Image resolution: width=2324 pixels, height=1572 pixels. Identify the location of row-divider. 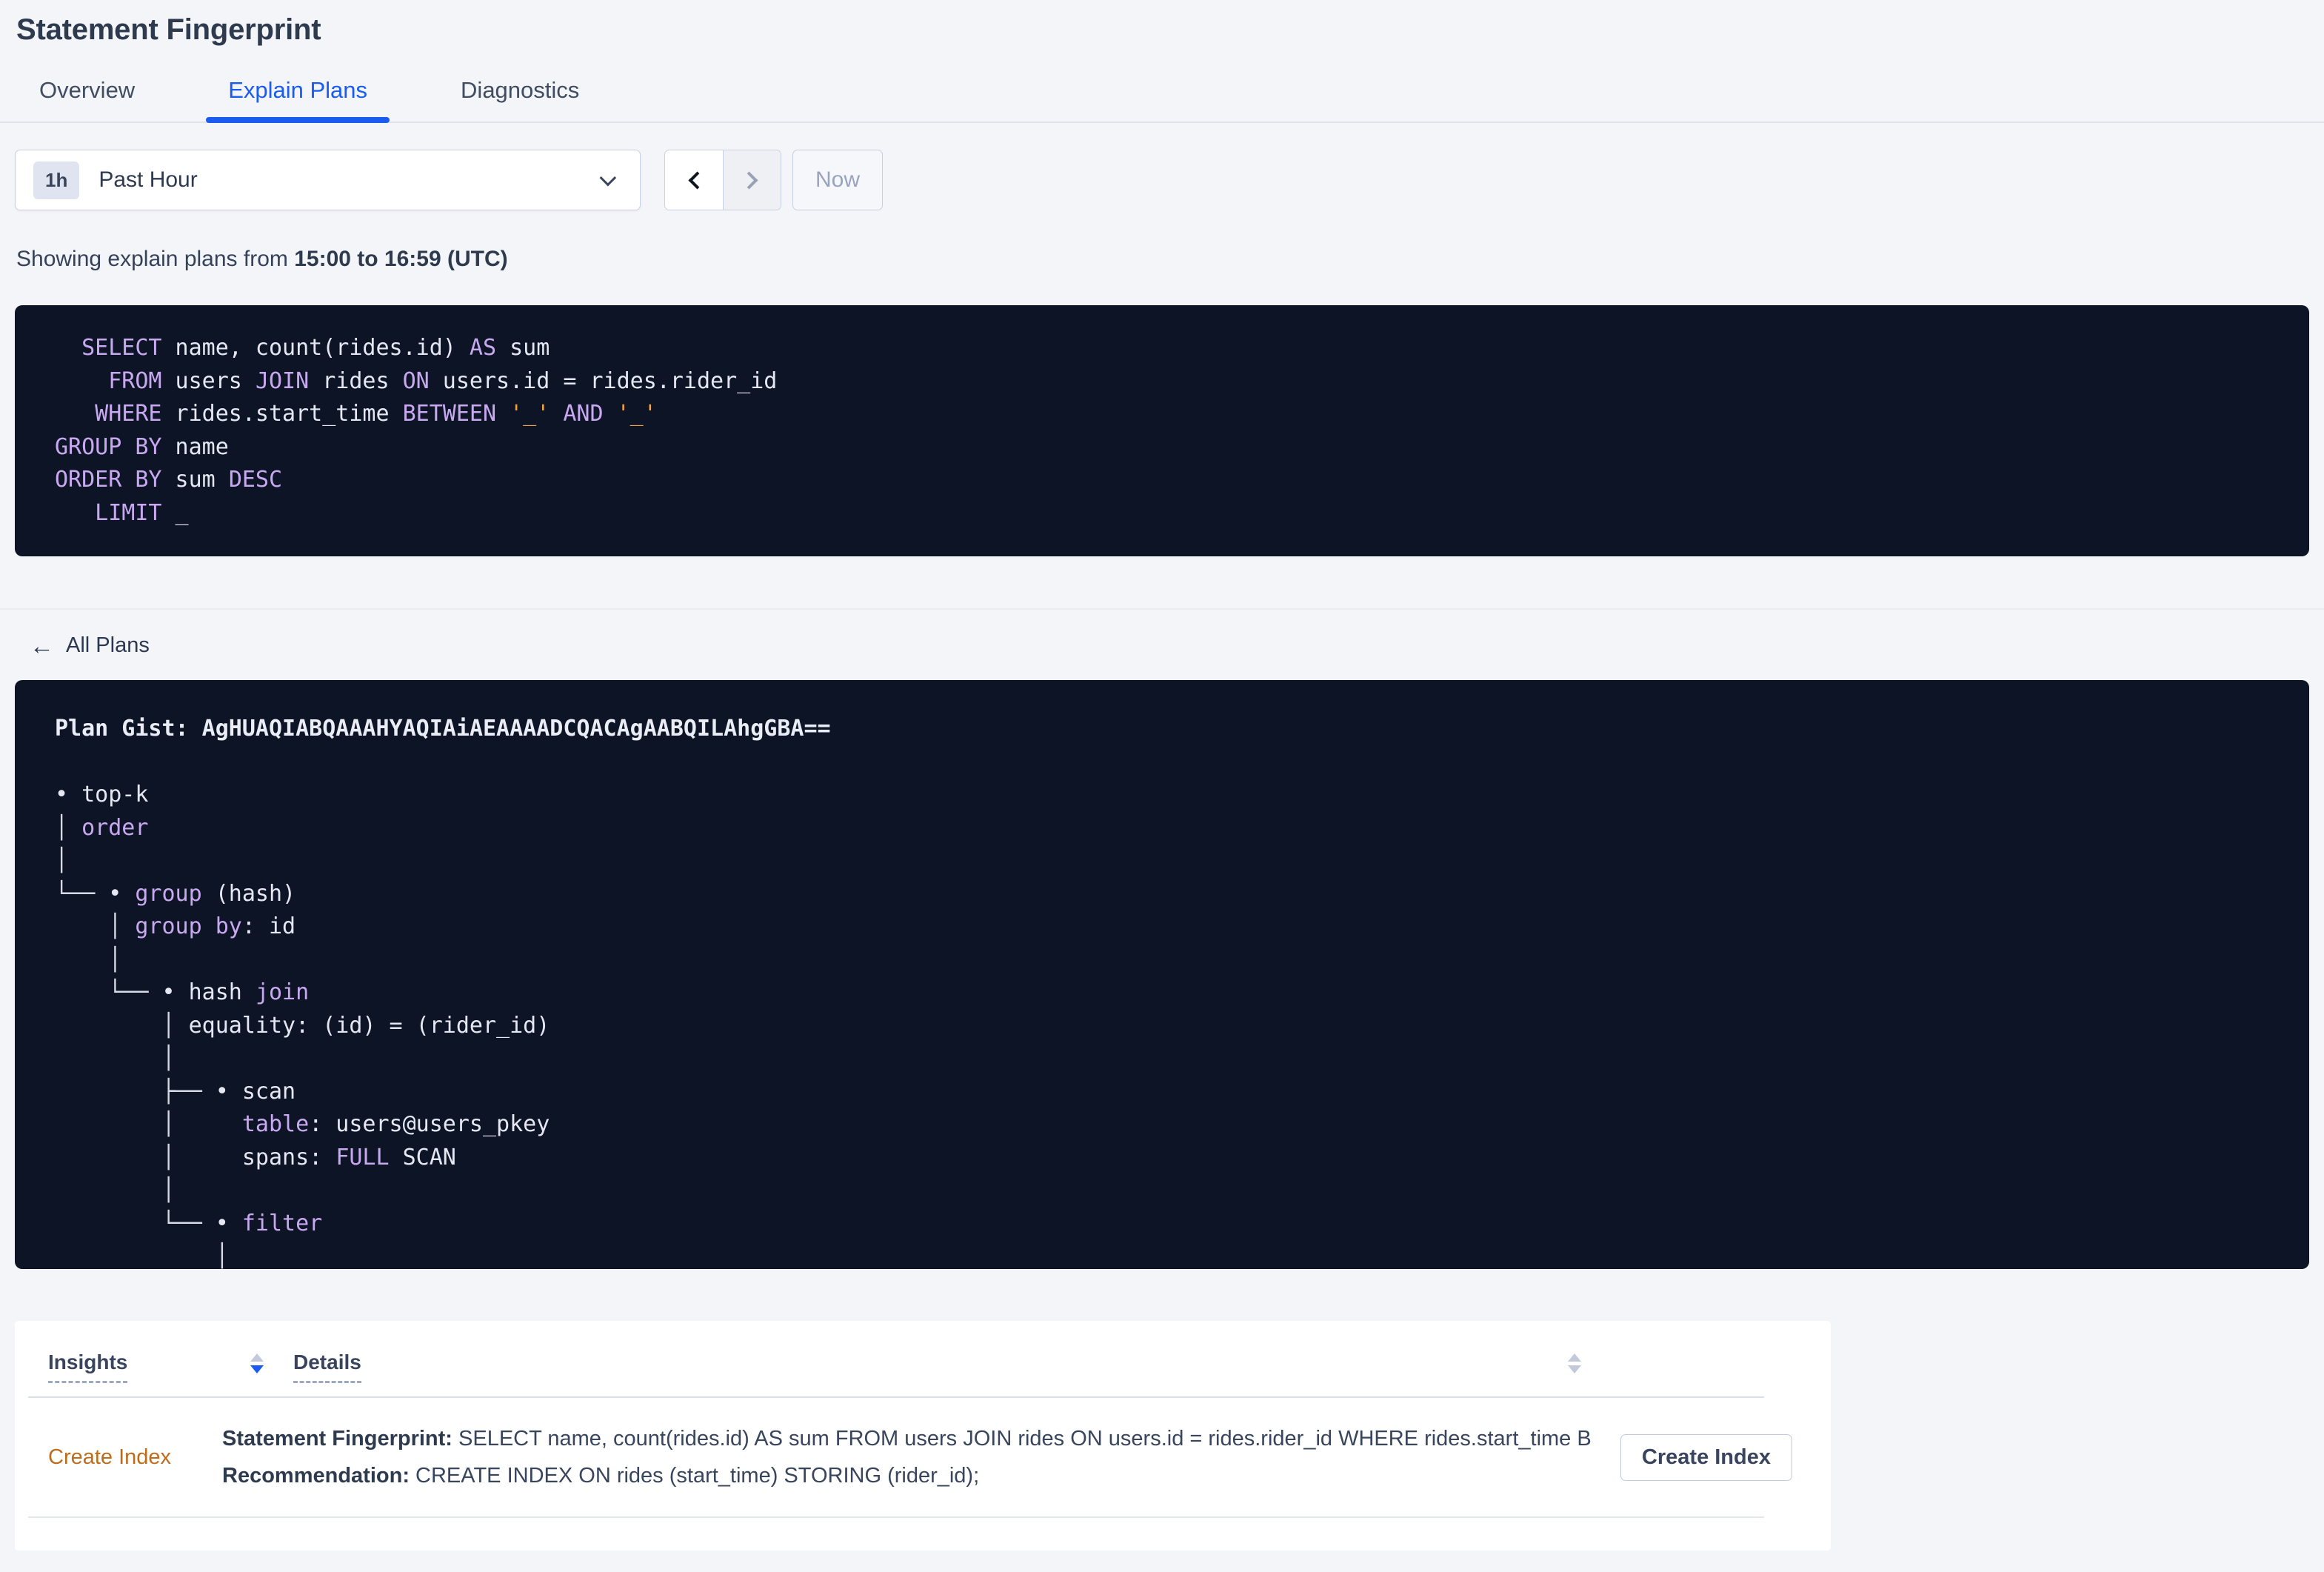
(896, 1517).